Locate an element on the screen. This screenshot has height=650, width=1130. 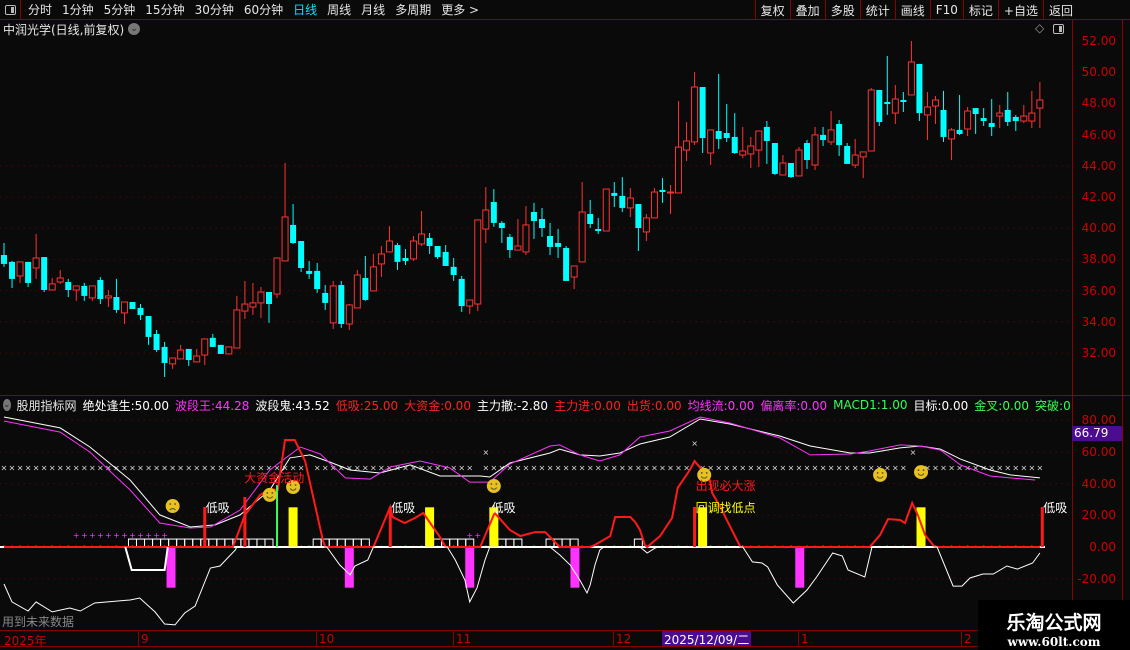
legend-value: -2.80 is located at coordinates (533, 405).